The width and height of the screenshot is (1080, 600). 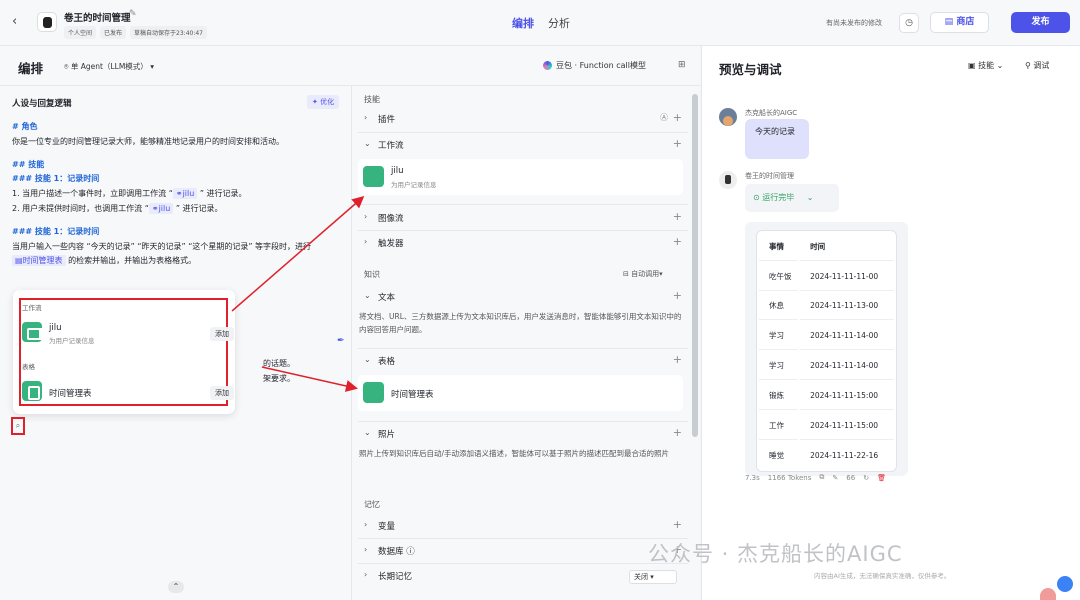 I want to click on photo-label: 照片, so click(x=387, y=435).